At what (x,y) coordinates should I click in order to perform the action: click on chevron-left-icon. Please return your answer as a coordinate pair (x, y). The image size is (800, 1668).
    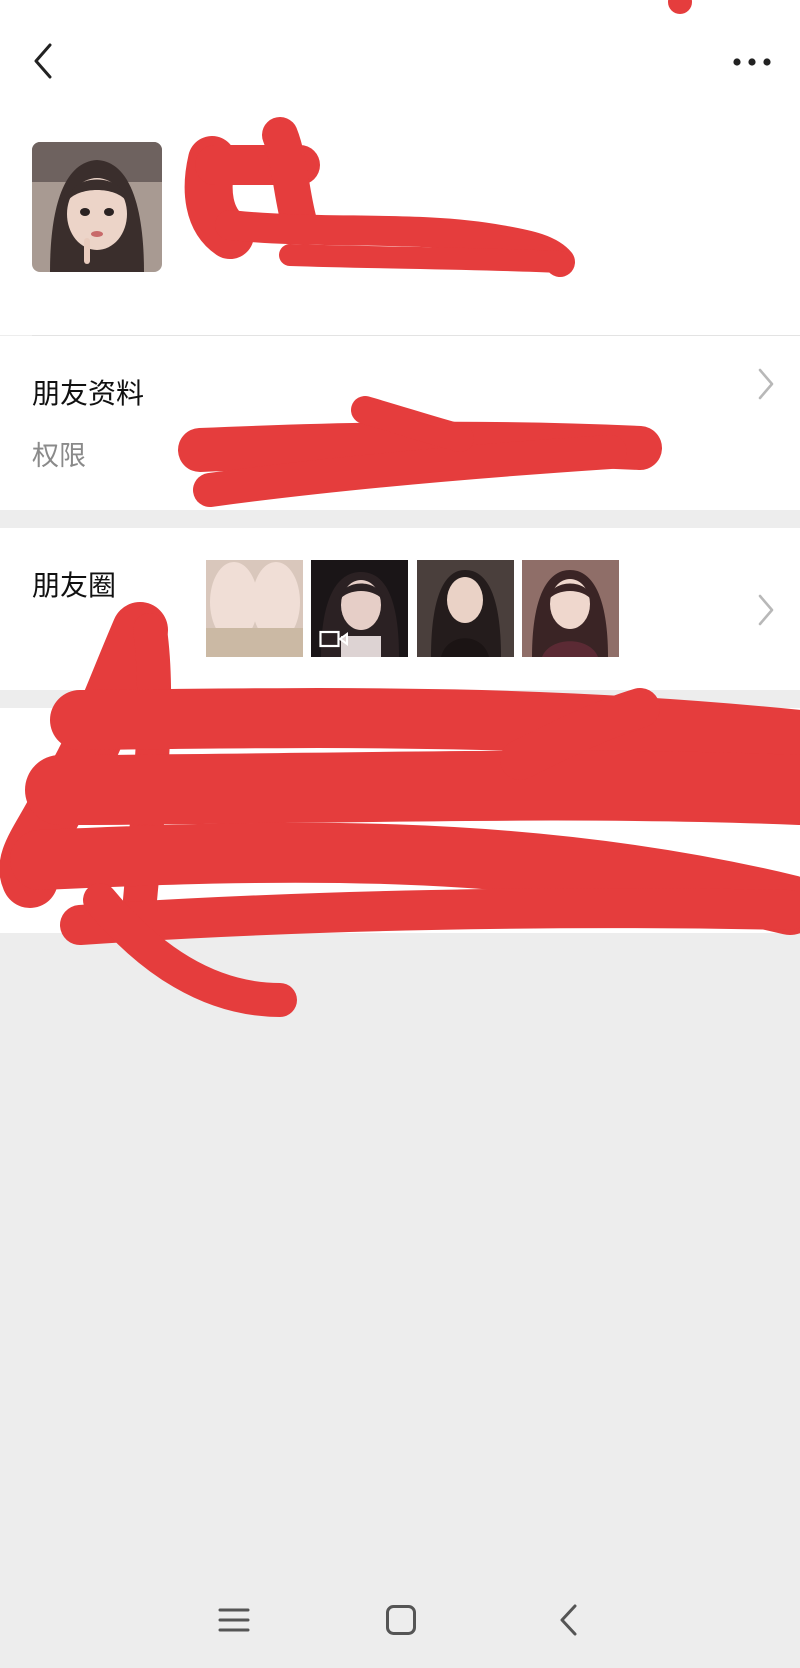
    Looking at the image, I should click on (43, 61).